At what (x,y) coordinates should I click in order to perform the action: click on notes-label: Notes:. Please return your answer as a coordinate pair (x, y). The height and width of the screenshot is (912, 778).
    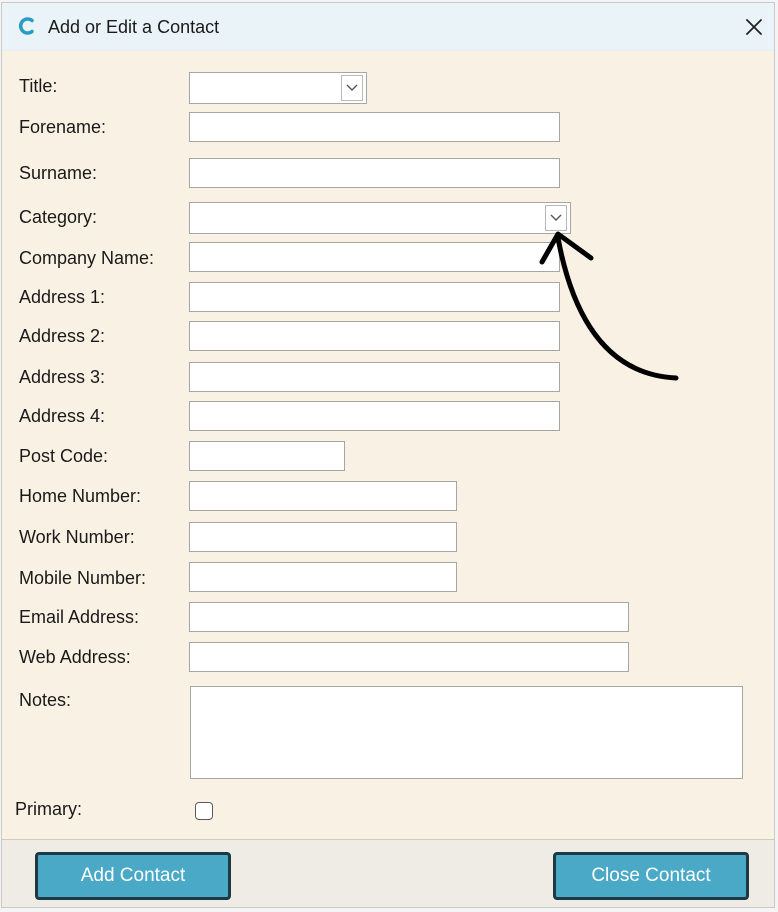
    Looking at the image, I should click on (45, 700).